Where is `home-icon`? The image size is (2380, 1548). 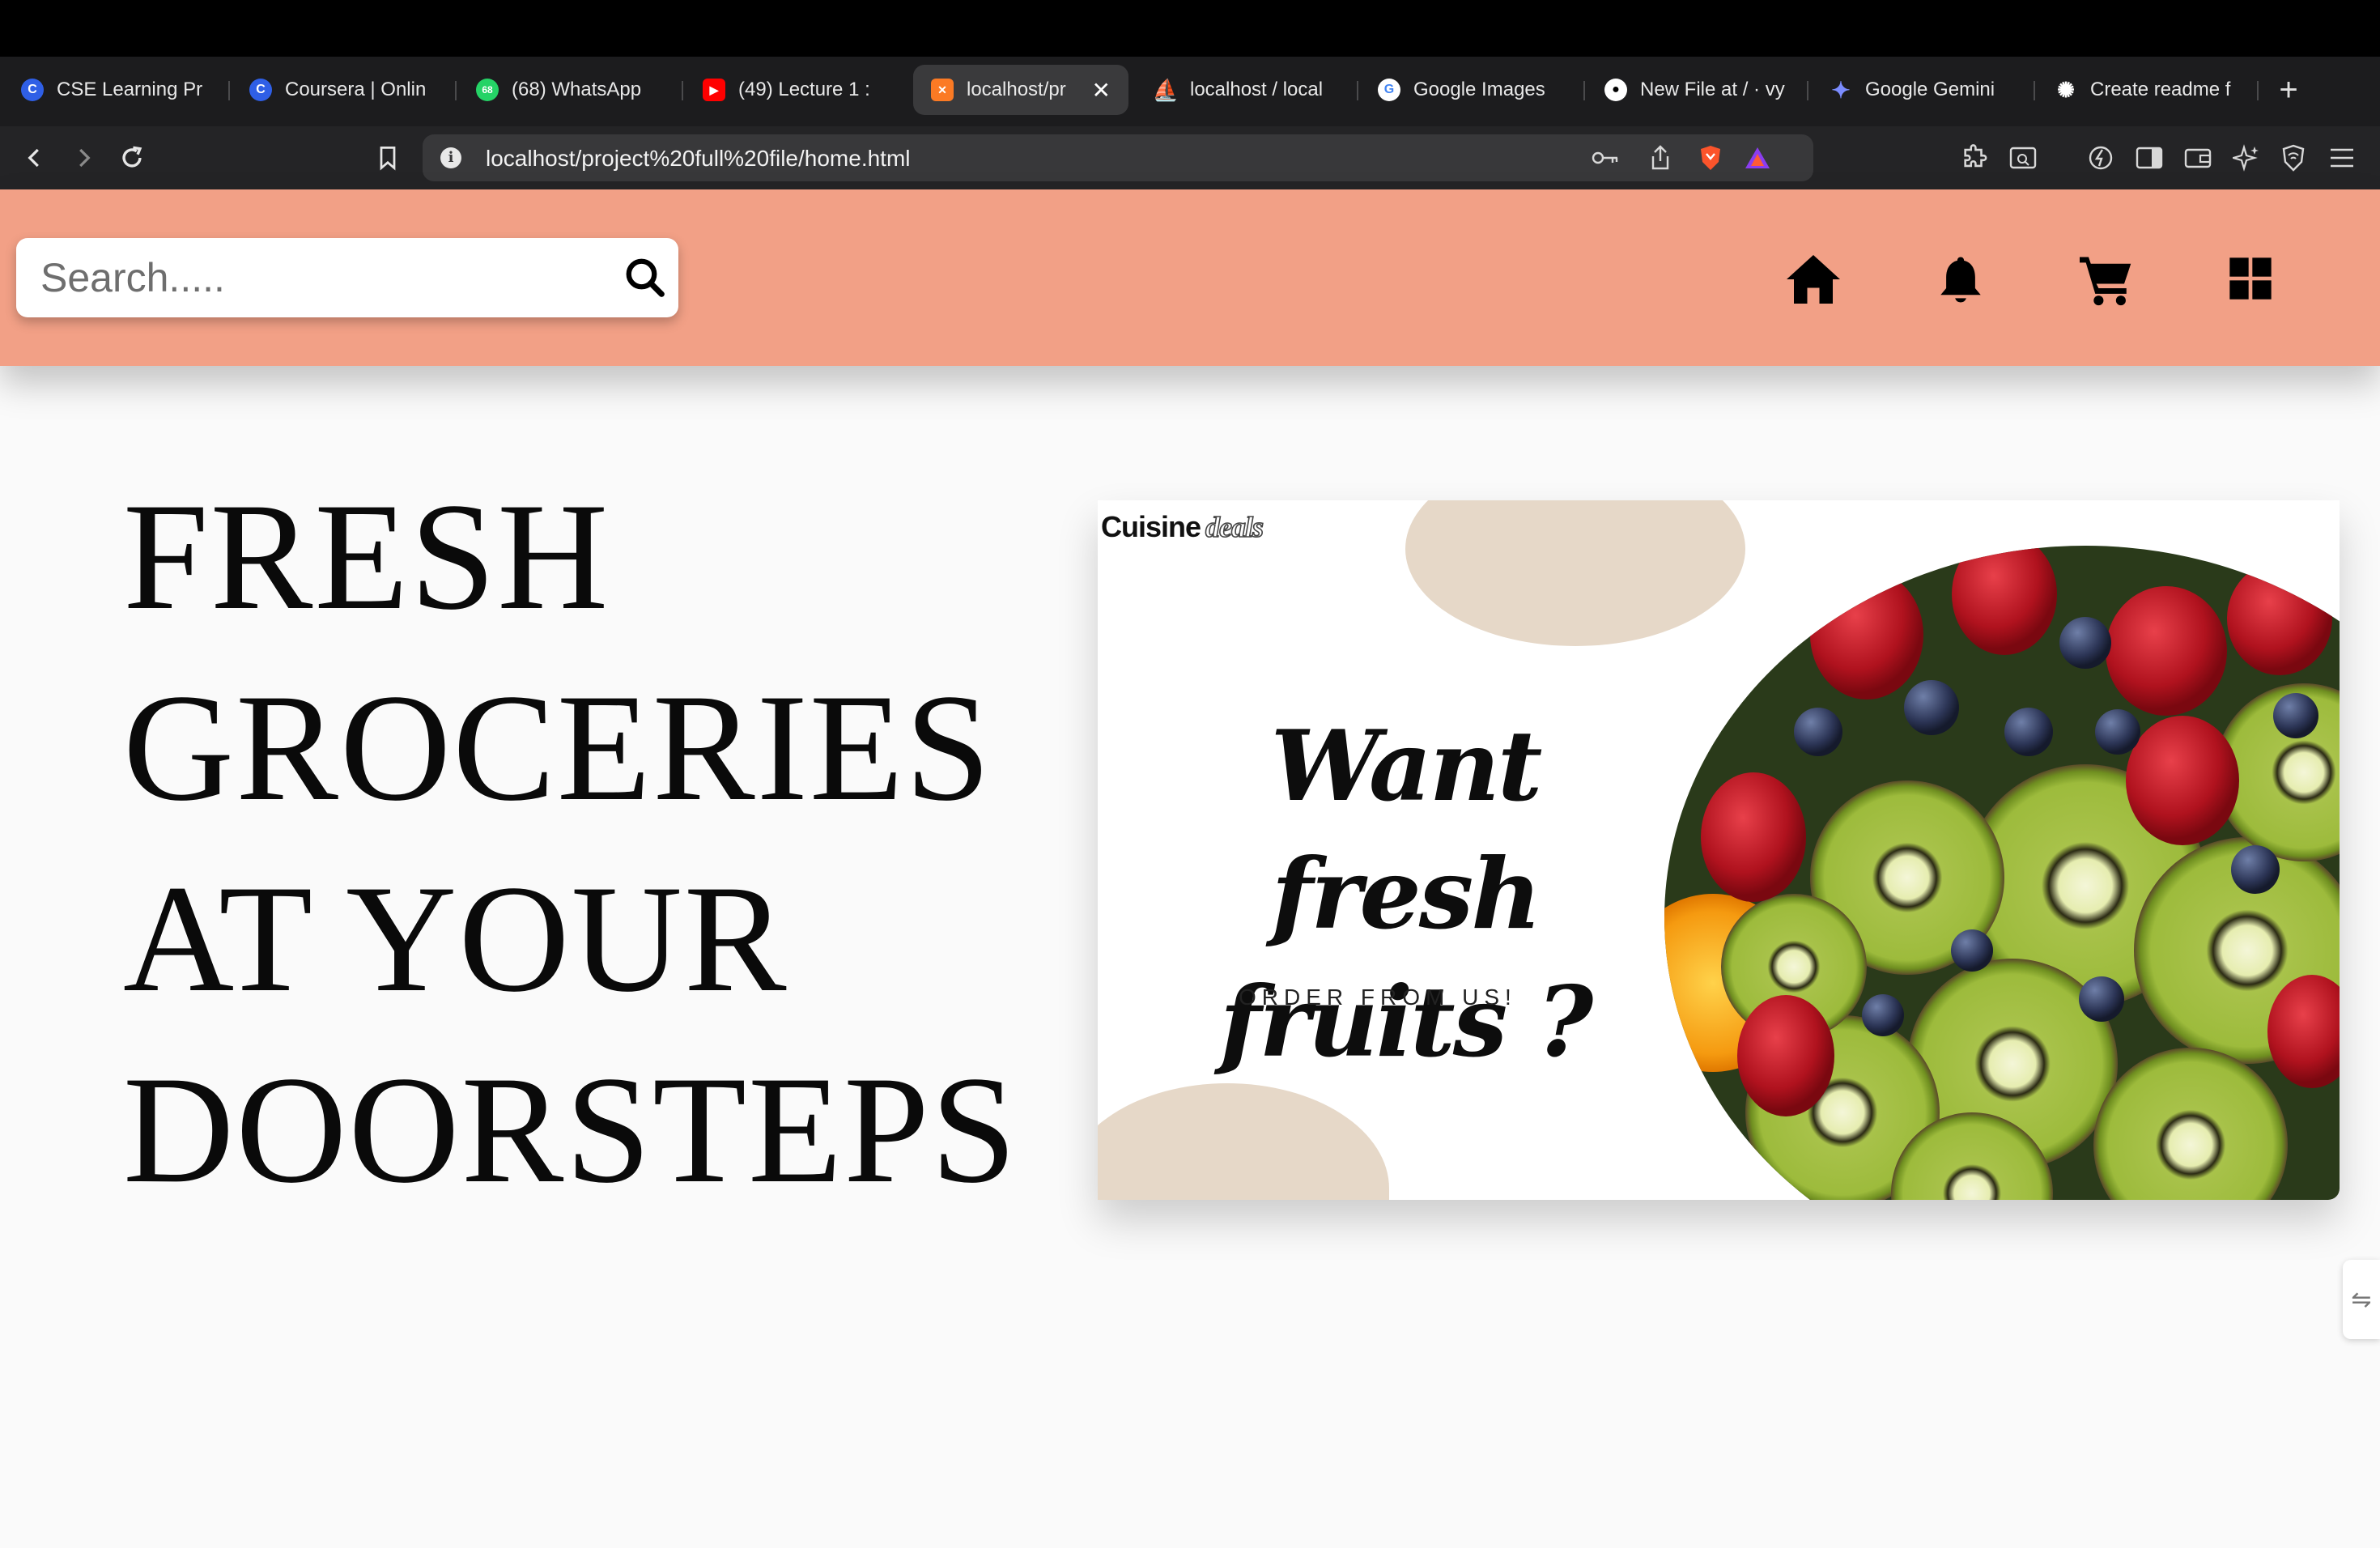 home-icon is located at coordinates (1813, 279).